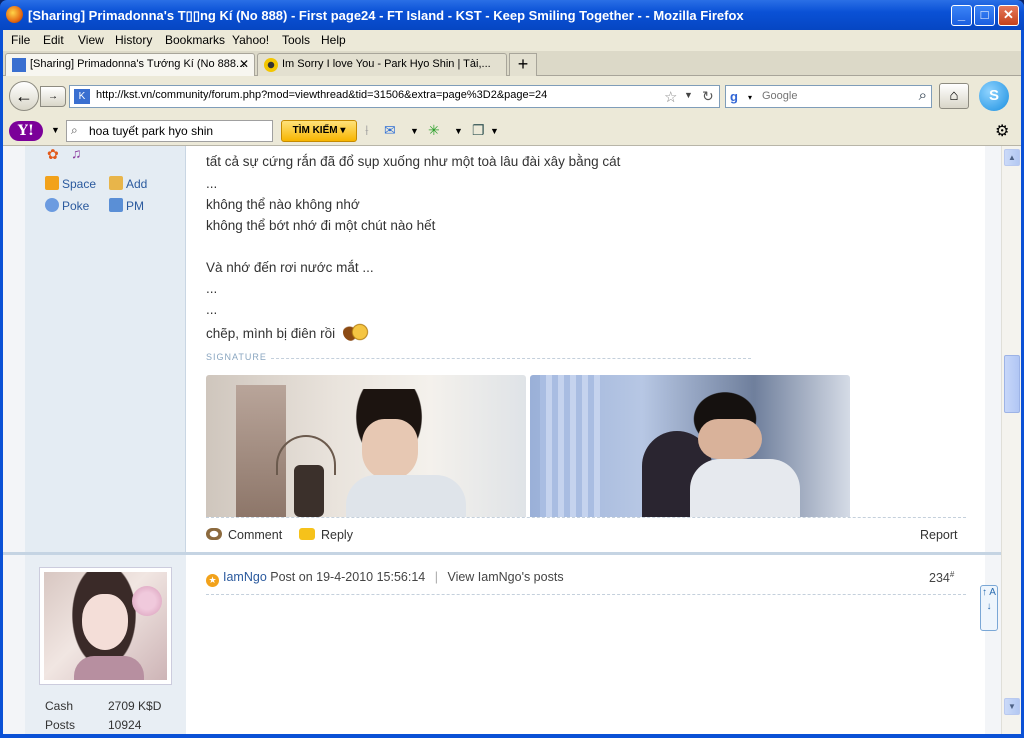 Image resolution: width=1024 pixels, height=738 pixels. I want to click on stat-label-posts: Posts, so click(60, 725).